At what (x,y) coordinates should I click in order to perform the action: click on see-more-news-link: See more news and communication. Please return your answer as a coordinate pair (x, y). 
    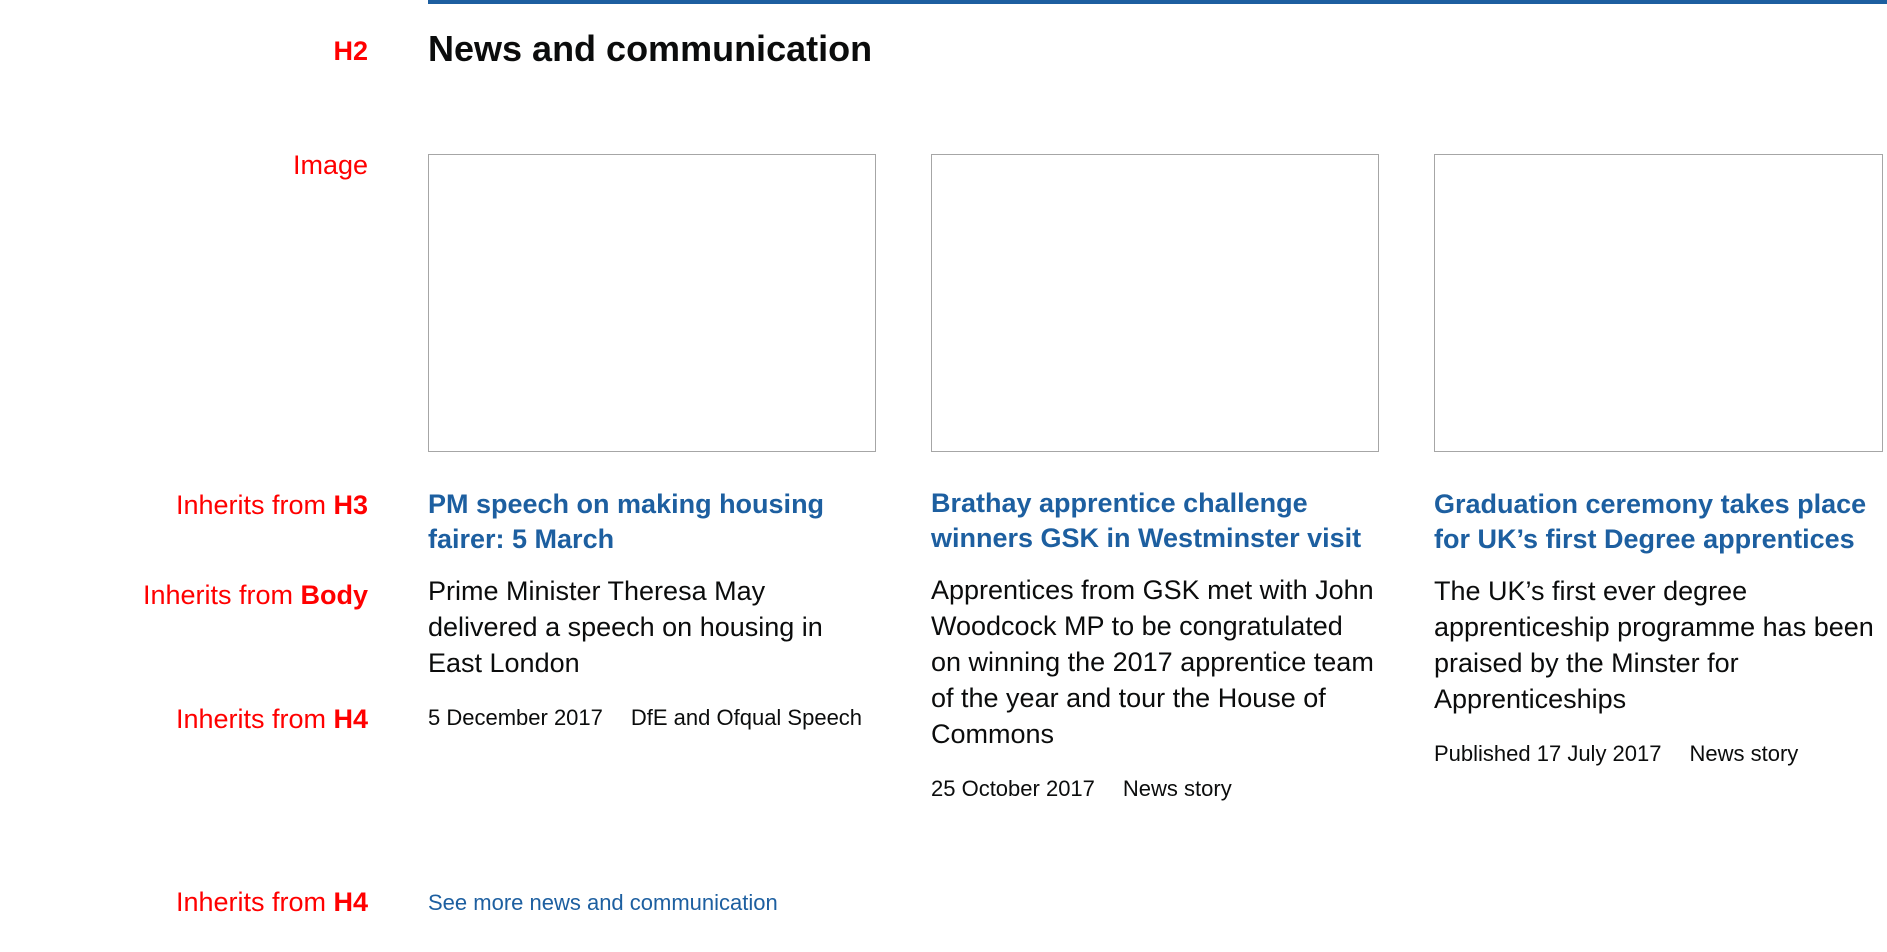
    Looking at the image, I should click on (603, 903).